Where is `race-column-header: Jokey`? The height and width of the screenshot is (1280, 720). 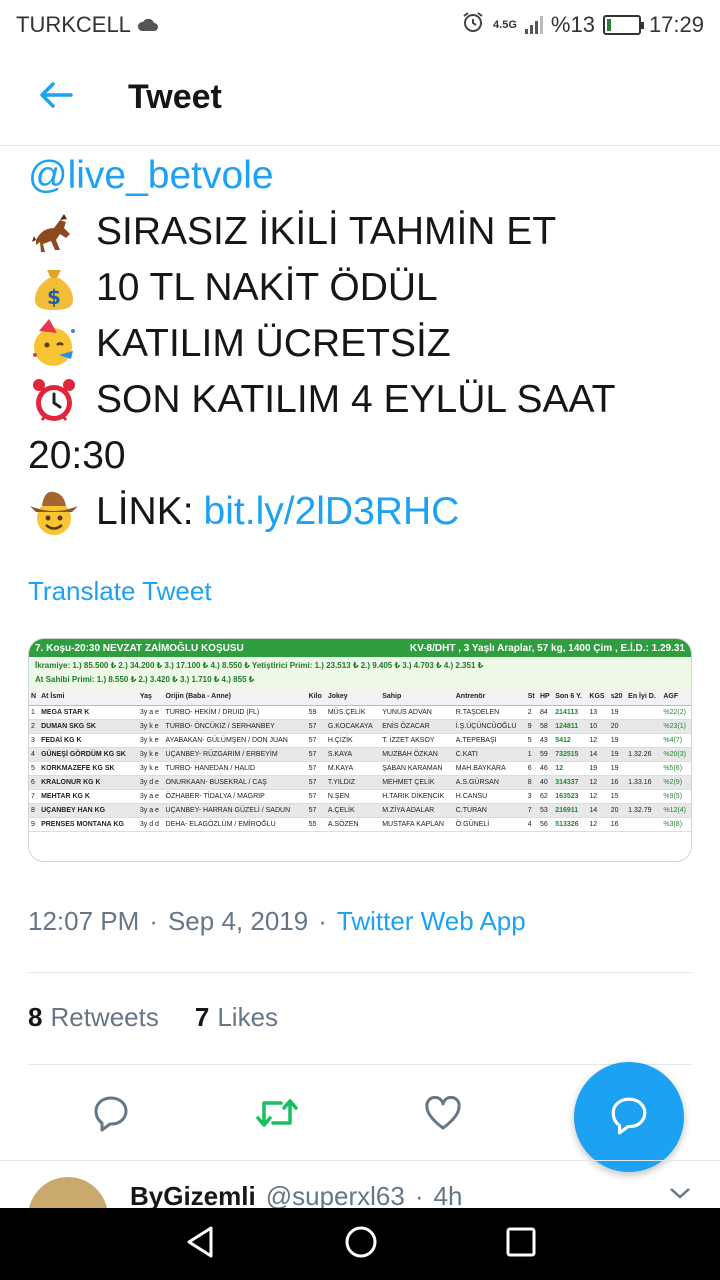
race-column-header: Jokey is located at coordinates (353, 697).